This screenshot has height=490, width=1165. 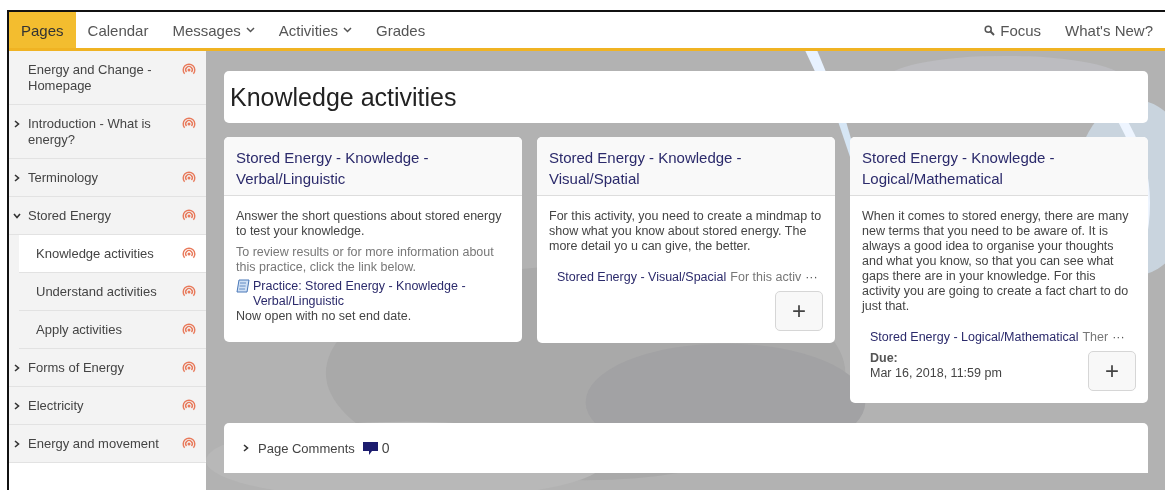 I want to click on due-label: Due:, so click(x=884, y=358).